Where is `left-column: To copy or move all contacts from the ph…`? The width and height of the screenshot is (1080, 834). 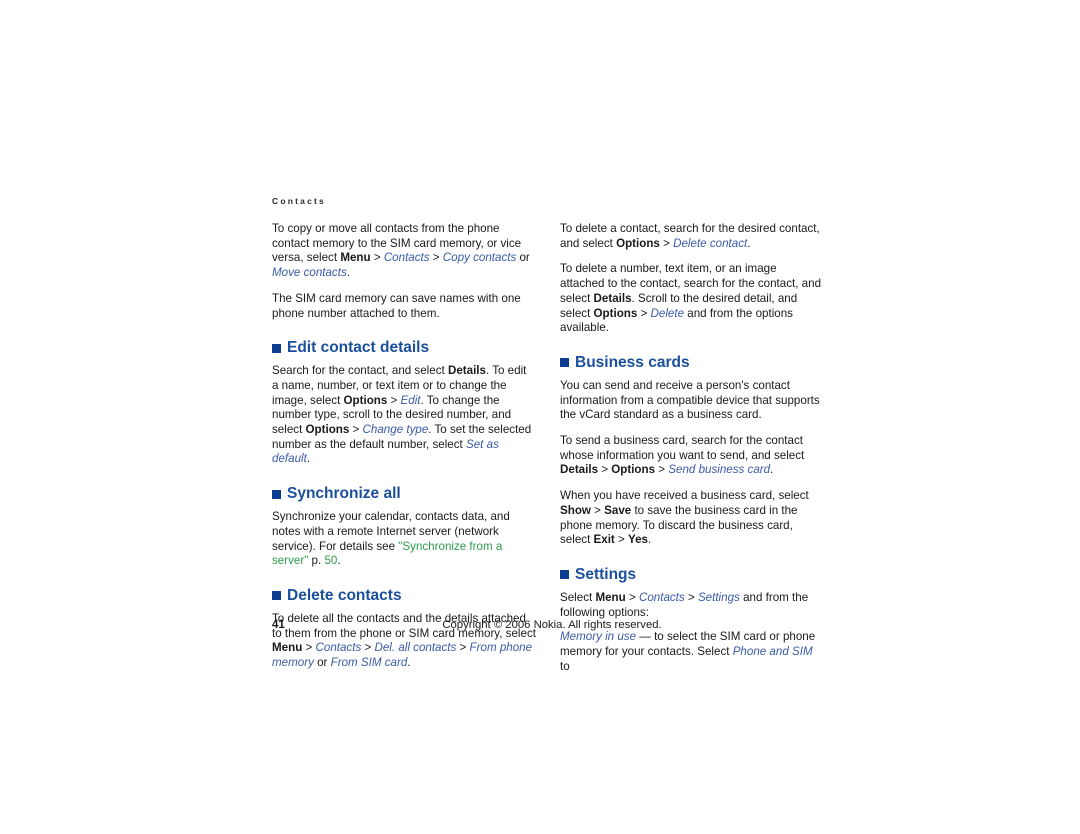
left-column: To copy or move all contacts from the ph… is located at coordinates (404, 452).